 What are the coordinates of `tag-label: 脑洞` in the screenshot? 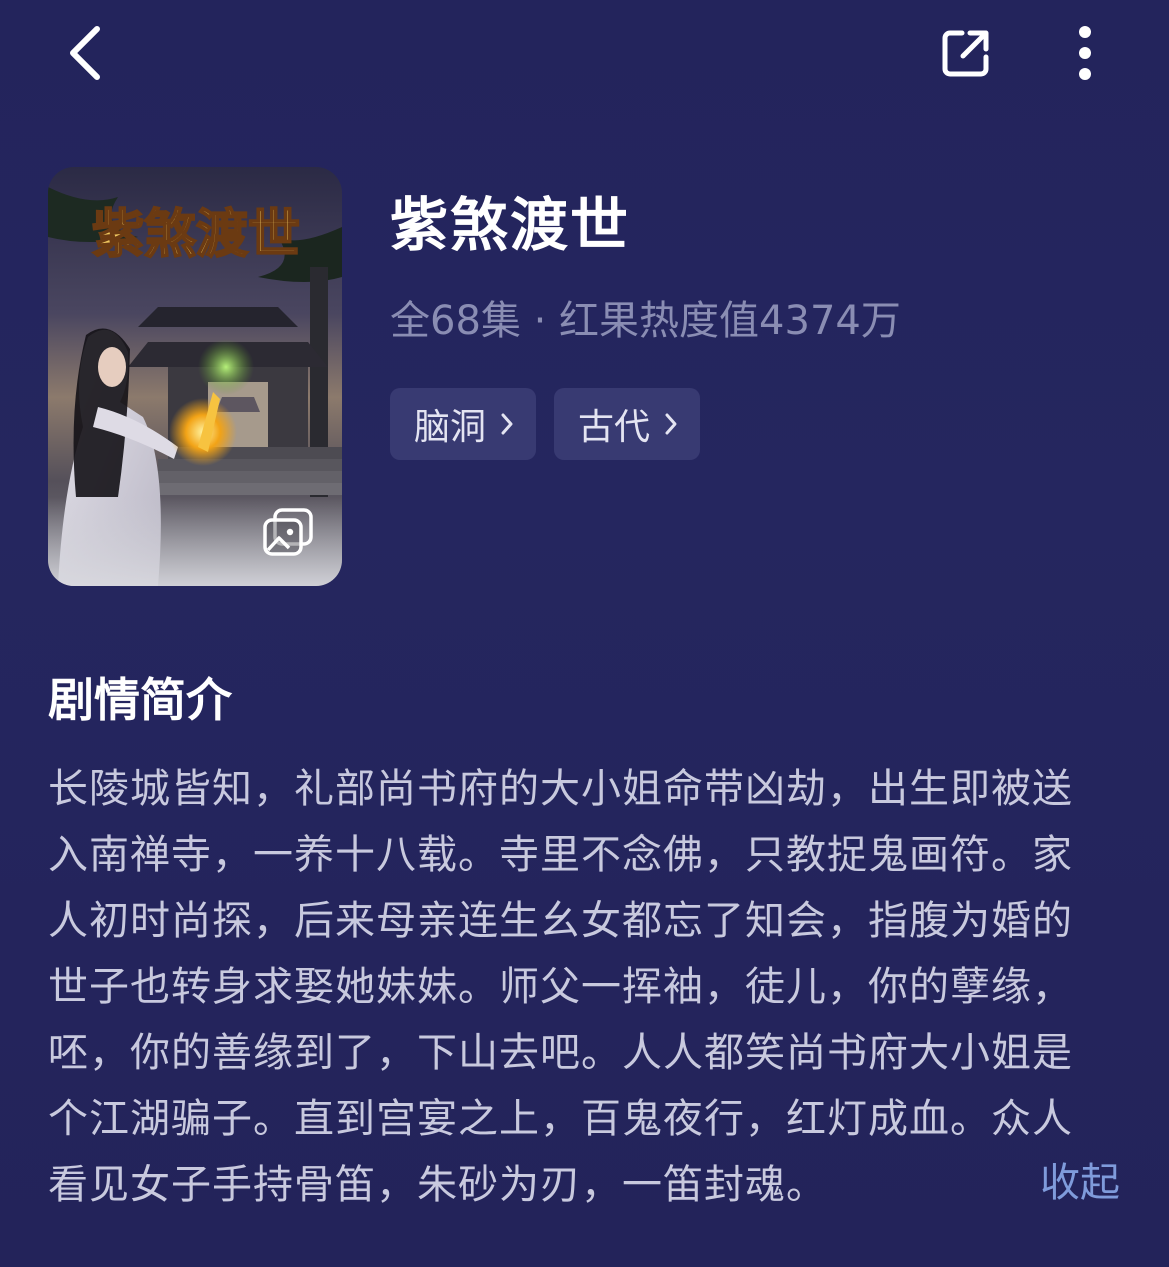 It's located at (450, 427).